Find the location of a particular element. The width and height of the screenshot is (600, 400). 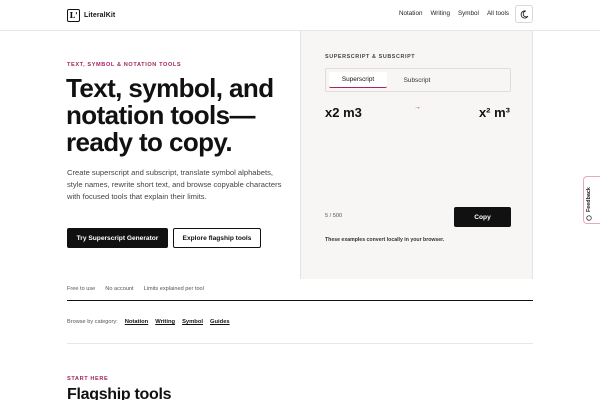

flagship-eyebrow: START HERE is located at coordinates (88, 379).